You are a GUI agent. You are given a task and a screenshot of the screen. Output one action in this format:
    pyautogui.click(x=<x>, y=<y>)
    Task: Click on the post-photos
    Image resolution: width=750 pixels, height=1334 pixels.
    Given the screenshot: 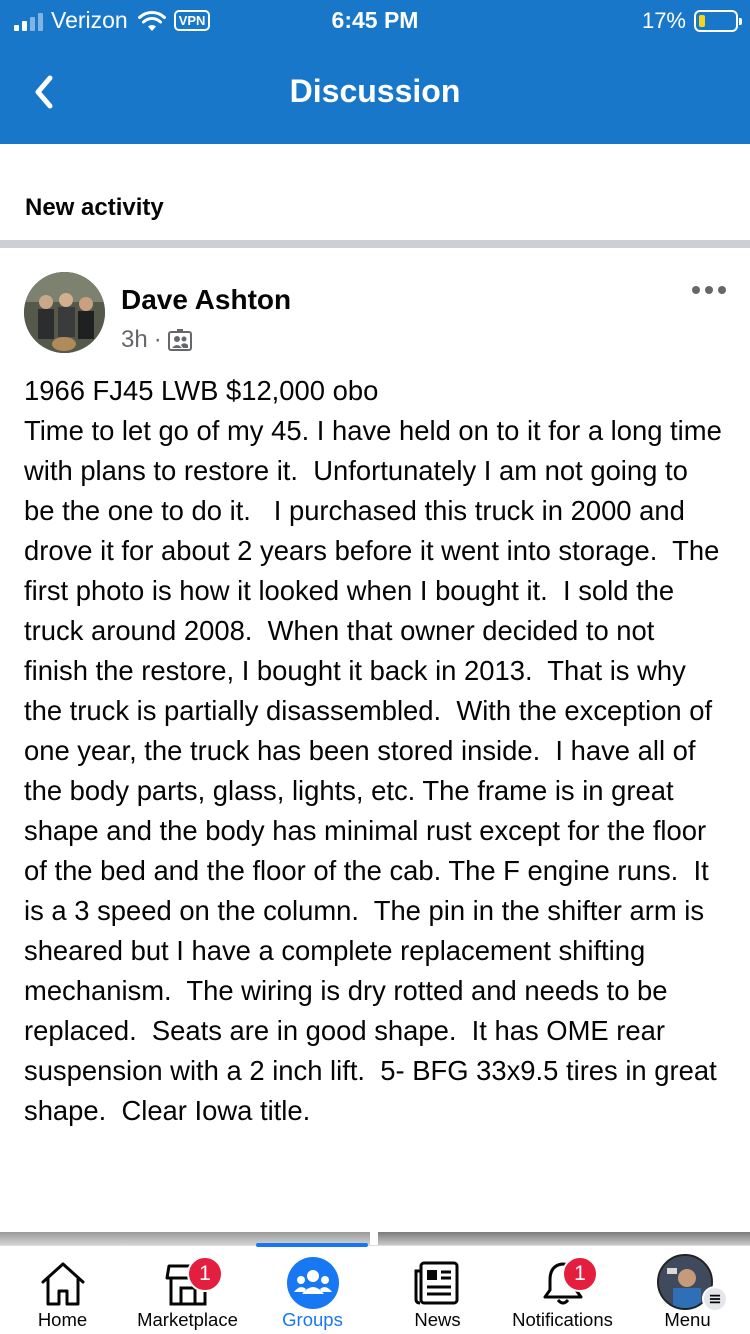 What is the action you would take?
    pyautogui.click(x=375, y=1239)
    